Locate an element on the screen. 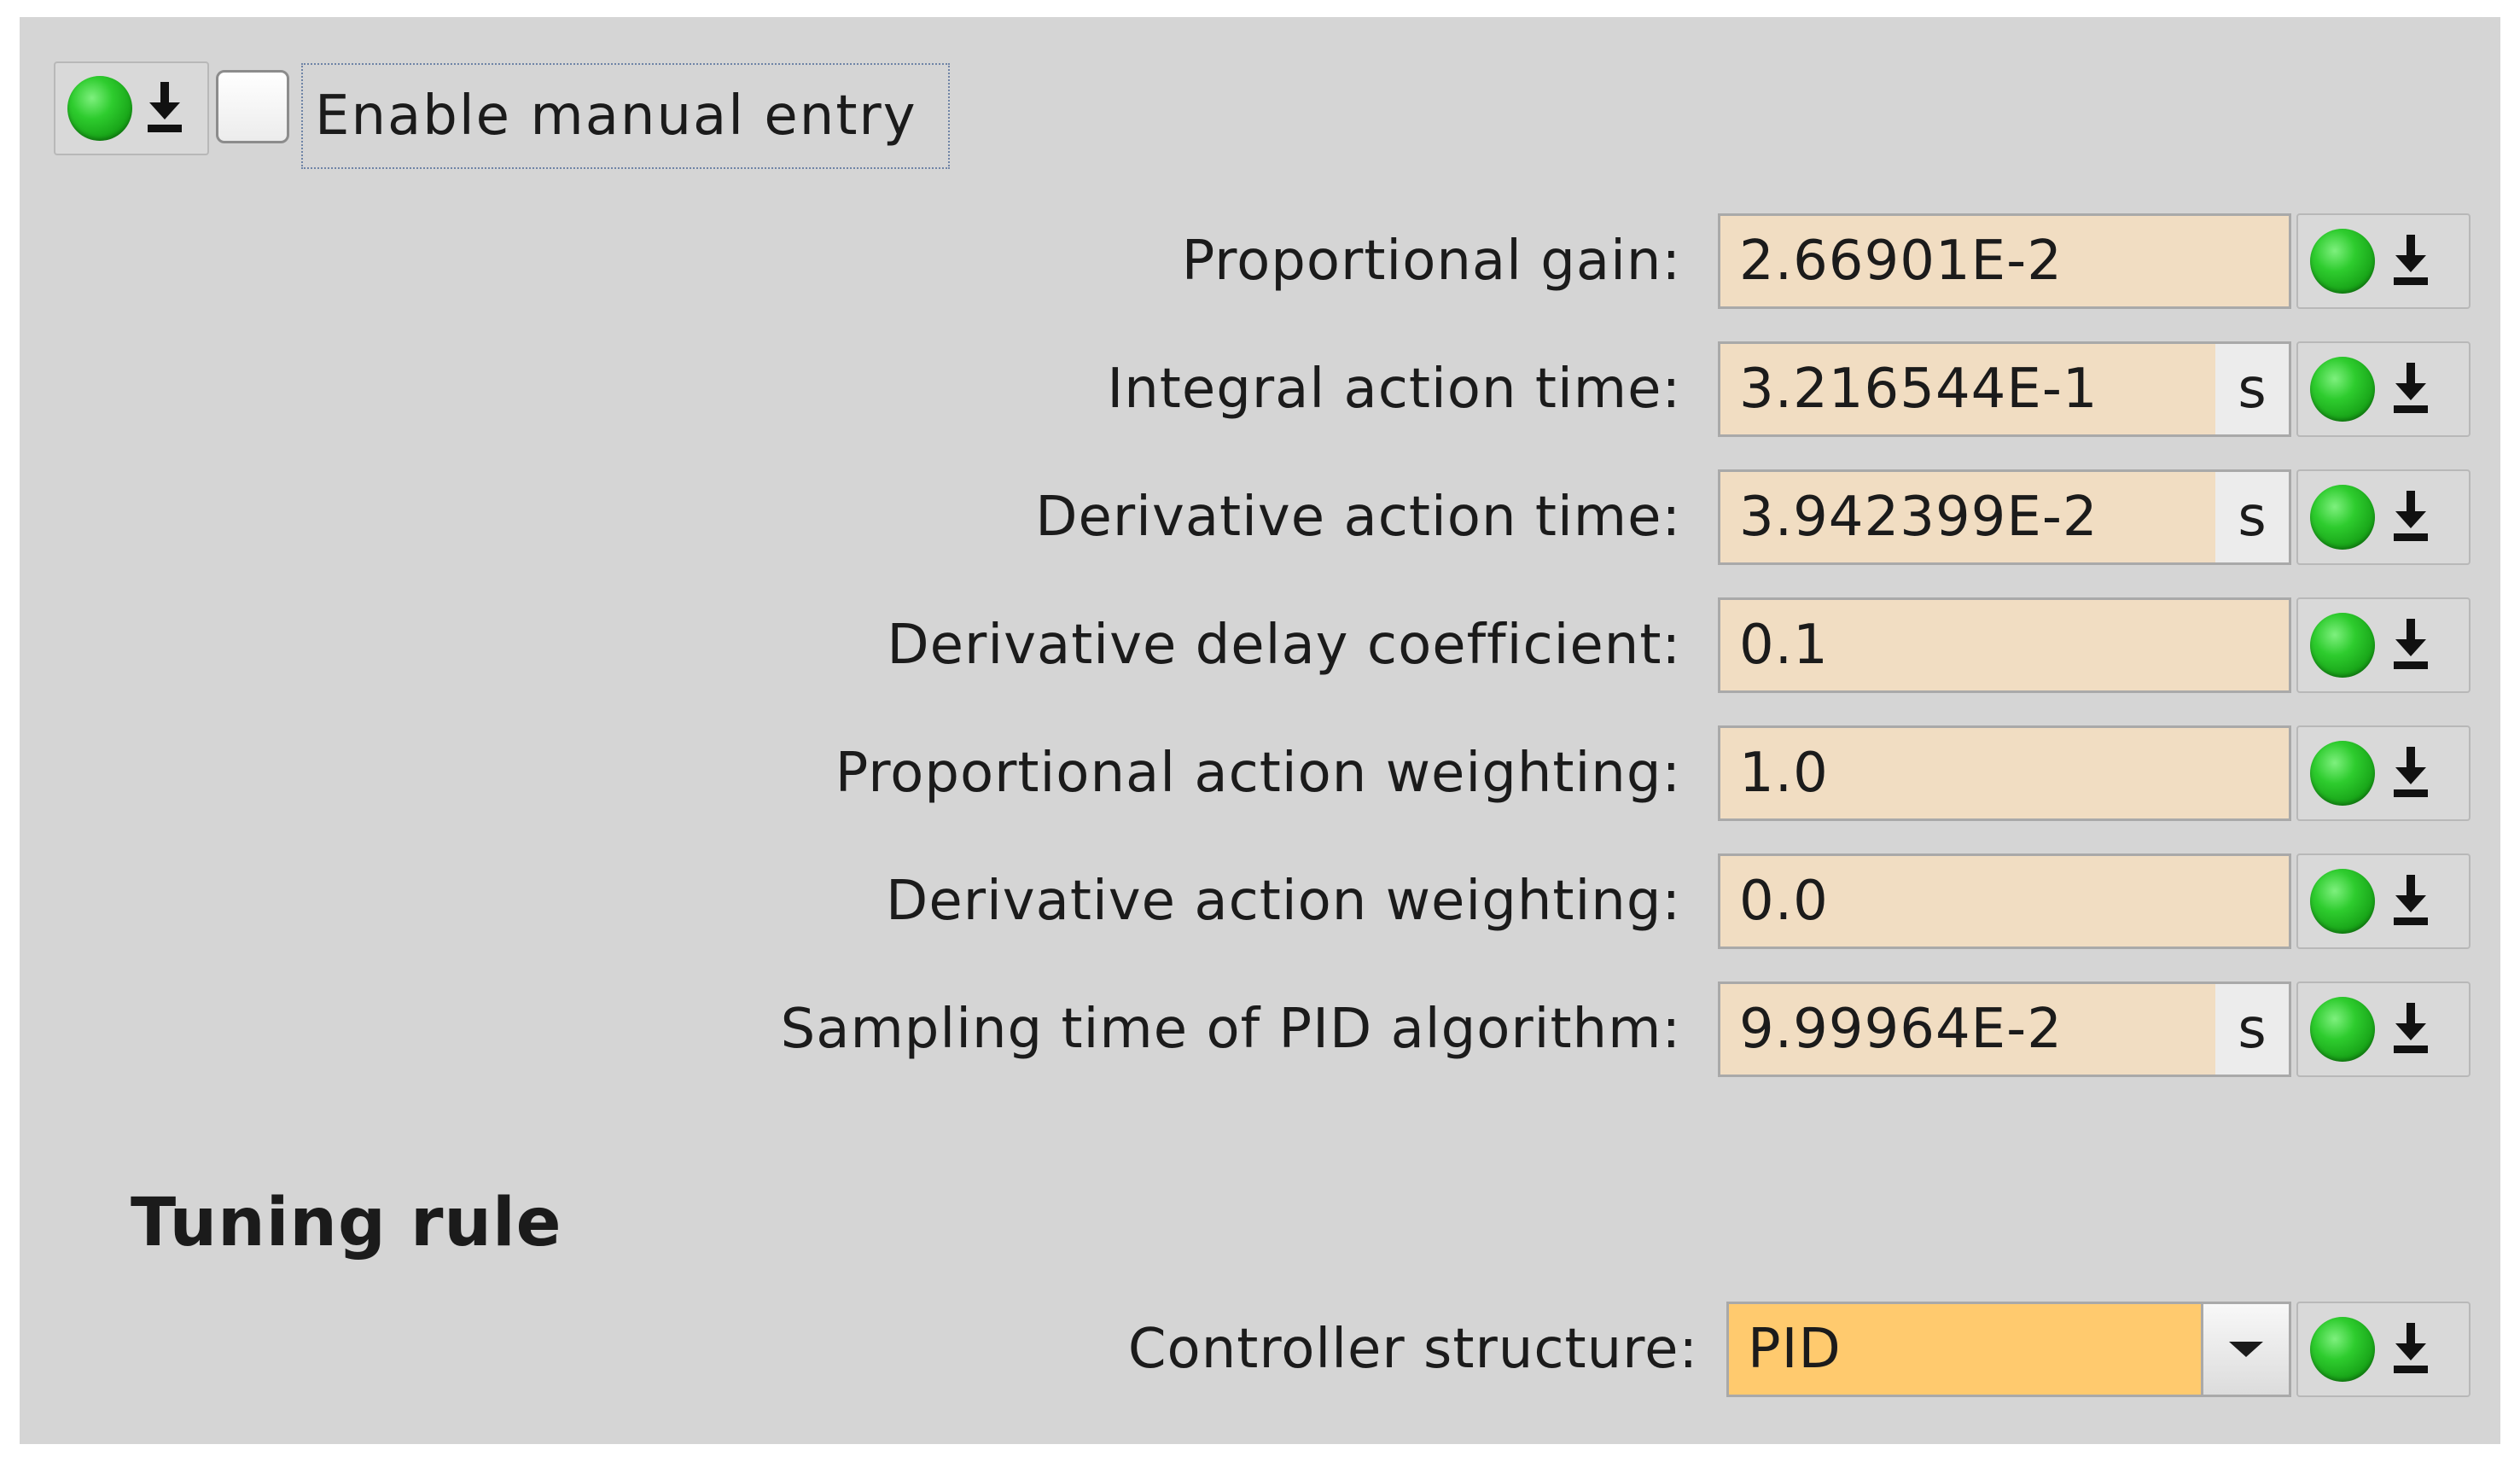 The width and height of the screenshot is (2520, 1462). param-label: Derivative action weighting: is located at coordinates (1283, 901).